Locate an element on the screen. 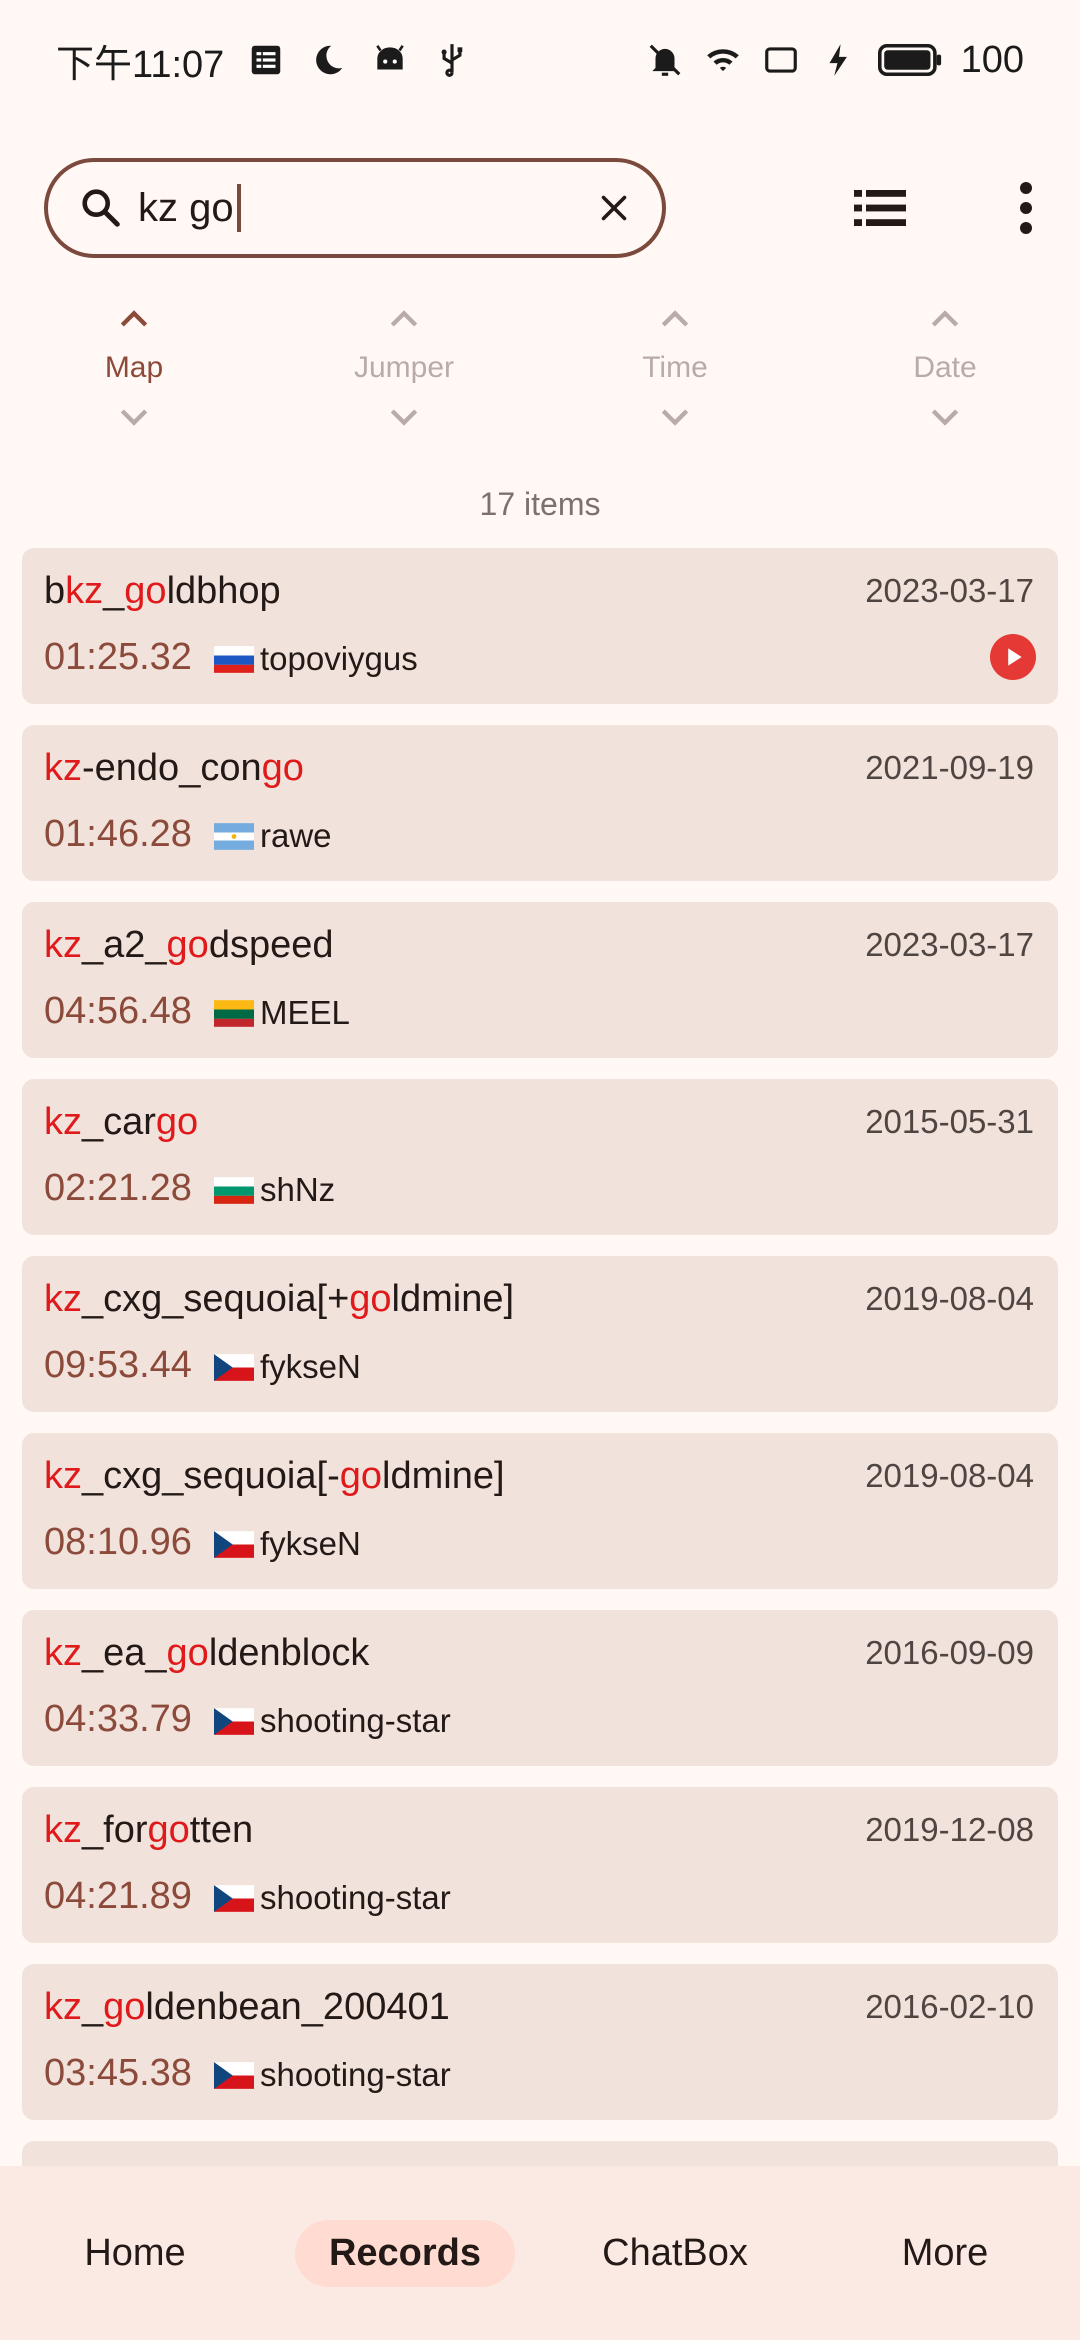  search-icon is located at coordinates (101, 208).